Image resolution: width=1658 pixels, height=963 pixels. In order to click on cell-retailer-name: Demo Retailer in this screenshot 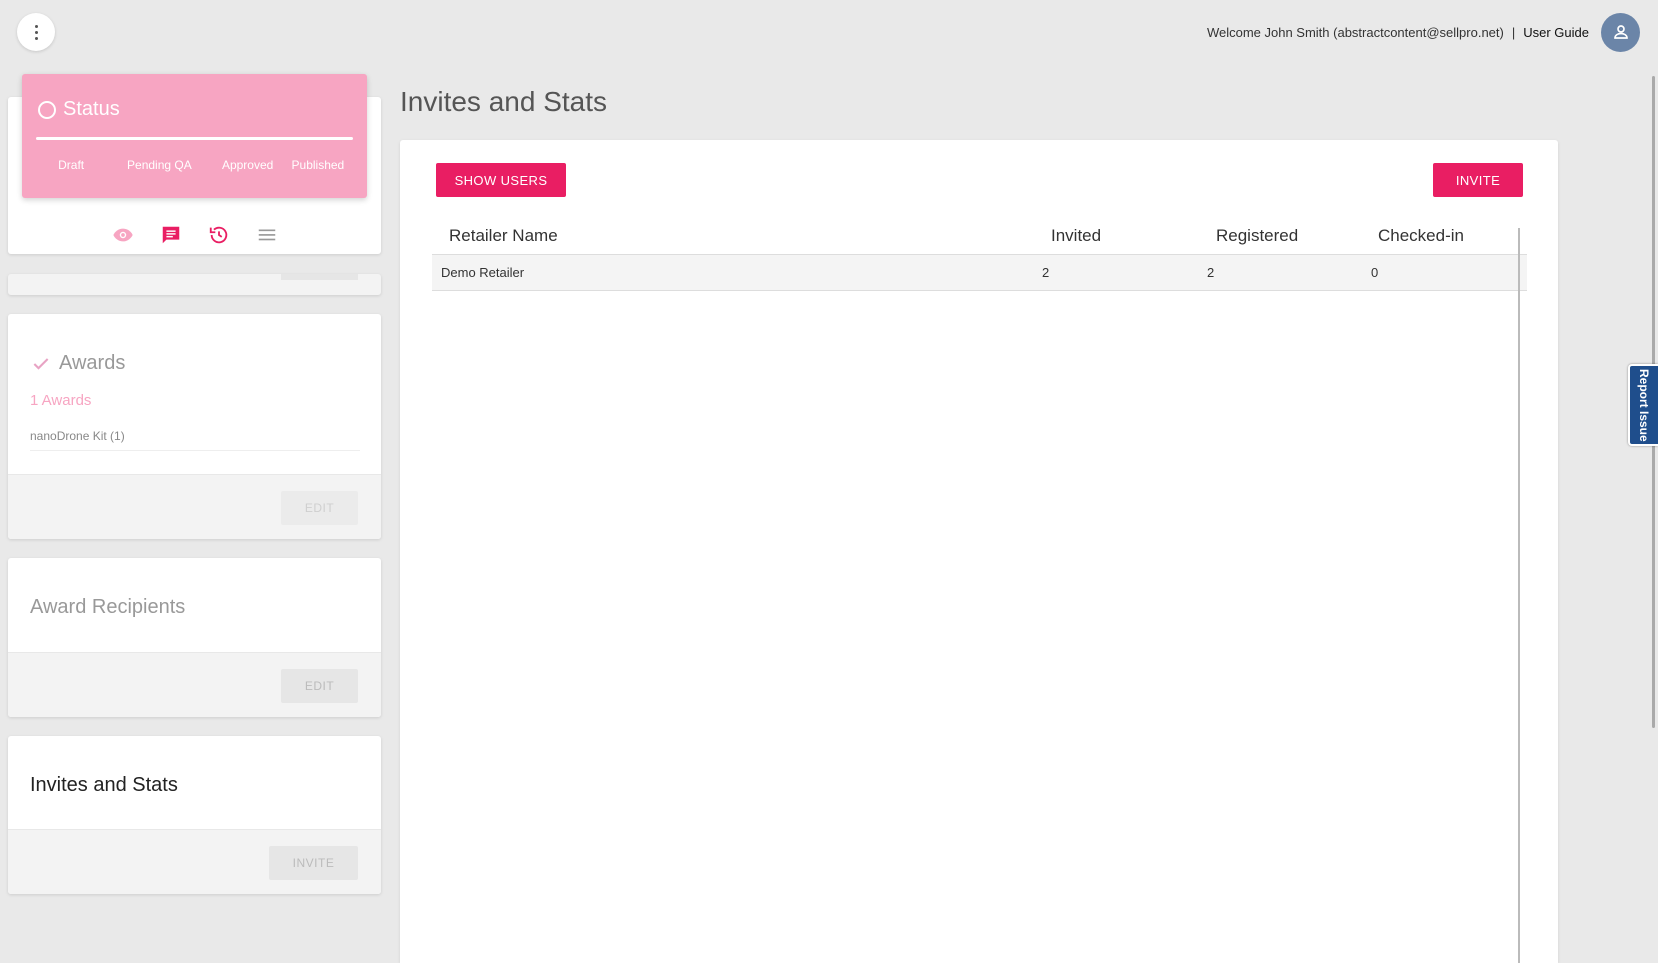, I will do `click(483, 272)`.